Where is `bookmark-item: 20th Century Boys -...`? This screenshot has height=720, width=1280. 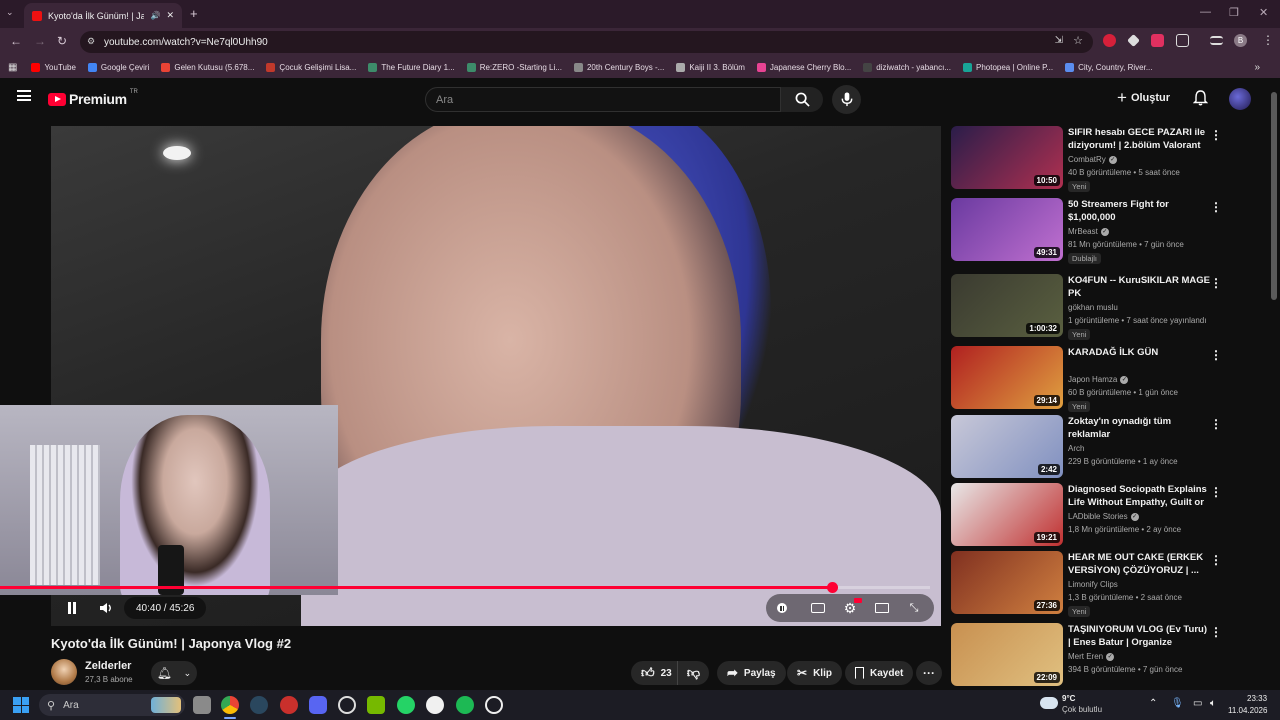 bookmark-item: 20th Century Boys -... is located at coordinates (618, 67).